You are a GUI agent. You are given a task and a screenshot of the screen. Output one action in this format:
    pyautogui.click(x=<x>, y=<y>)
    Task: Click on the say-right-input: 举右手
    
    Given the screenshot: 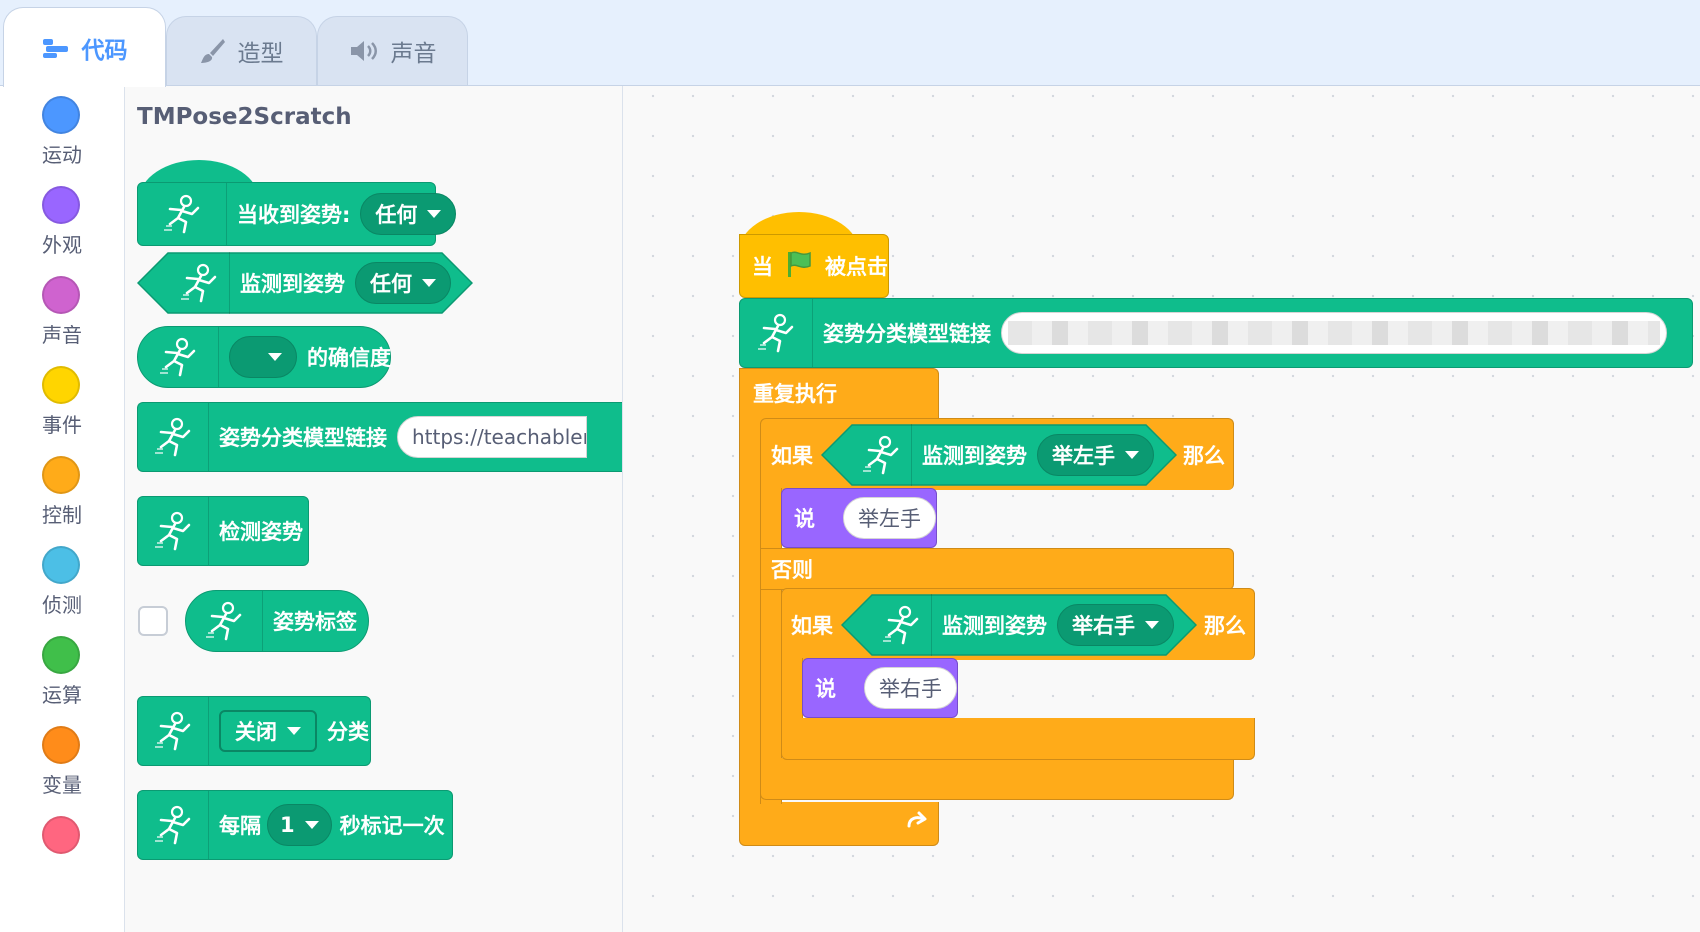 What is the action you would take?
    pyautogui.click(x=910, y=688)
    